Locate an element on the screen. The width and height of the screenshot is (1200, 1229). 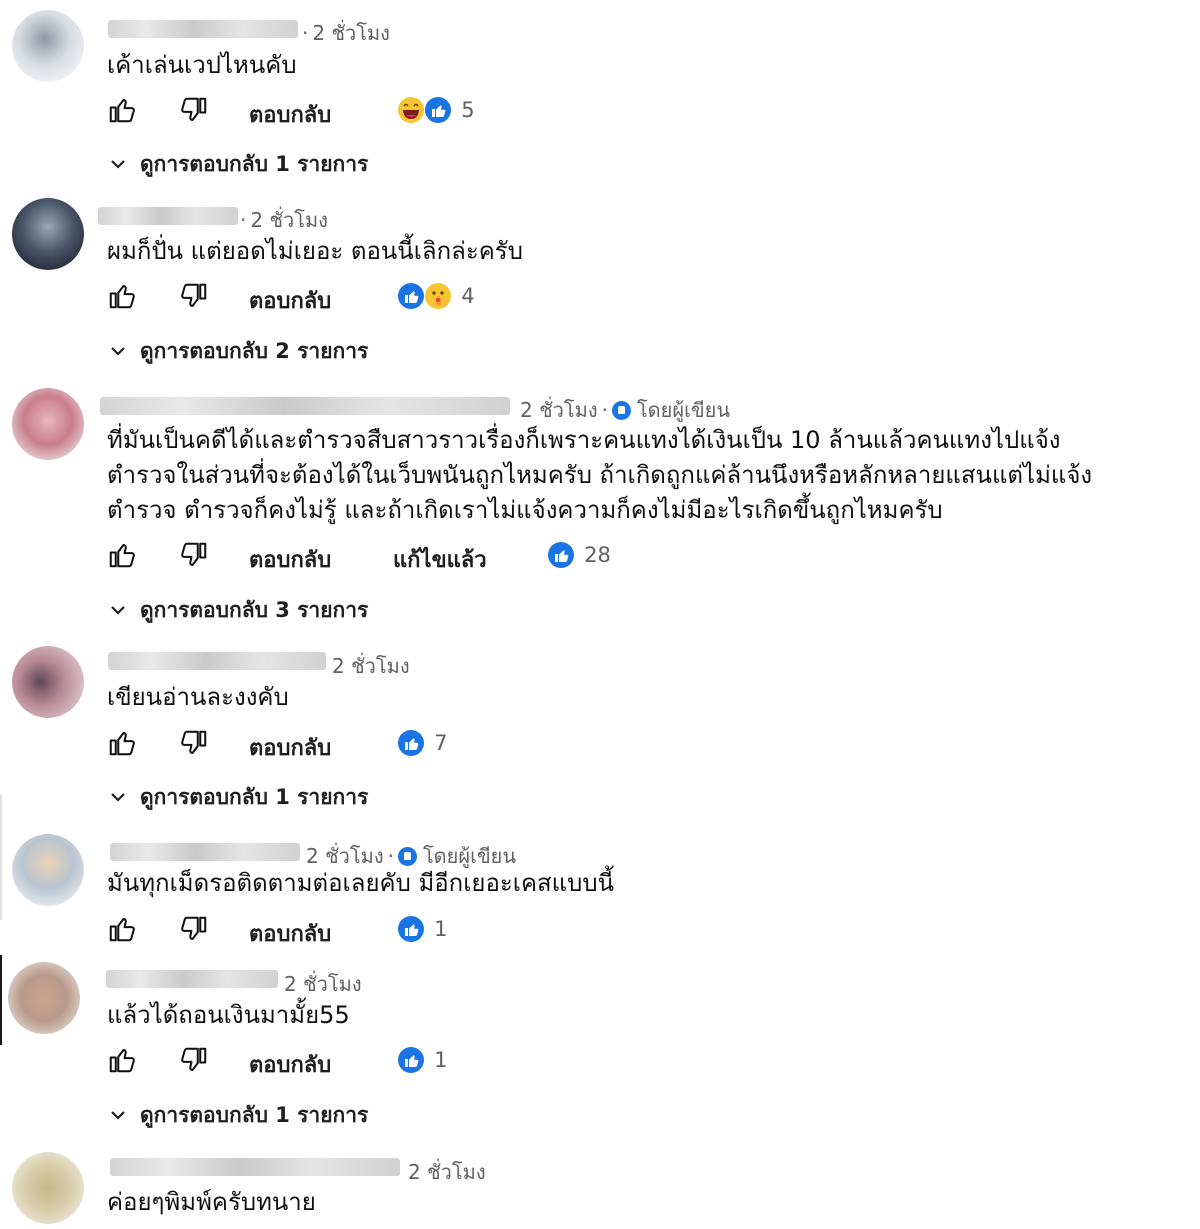
reactions: 7 is located at coordinates (422, 744).